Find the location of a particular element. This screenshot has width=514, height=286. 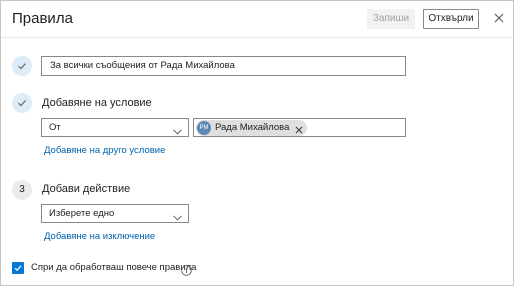

condition-heading: Добавяне на условие is located at coordinates (97, 103).